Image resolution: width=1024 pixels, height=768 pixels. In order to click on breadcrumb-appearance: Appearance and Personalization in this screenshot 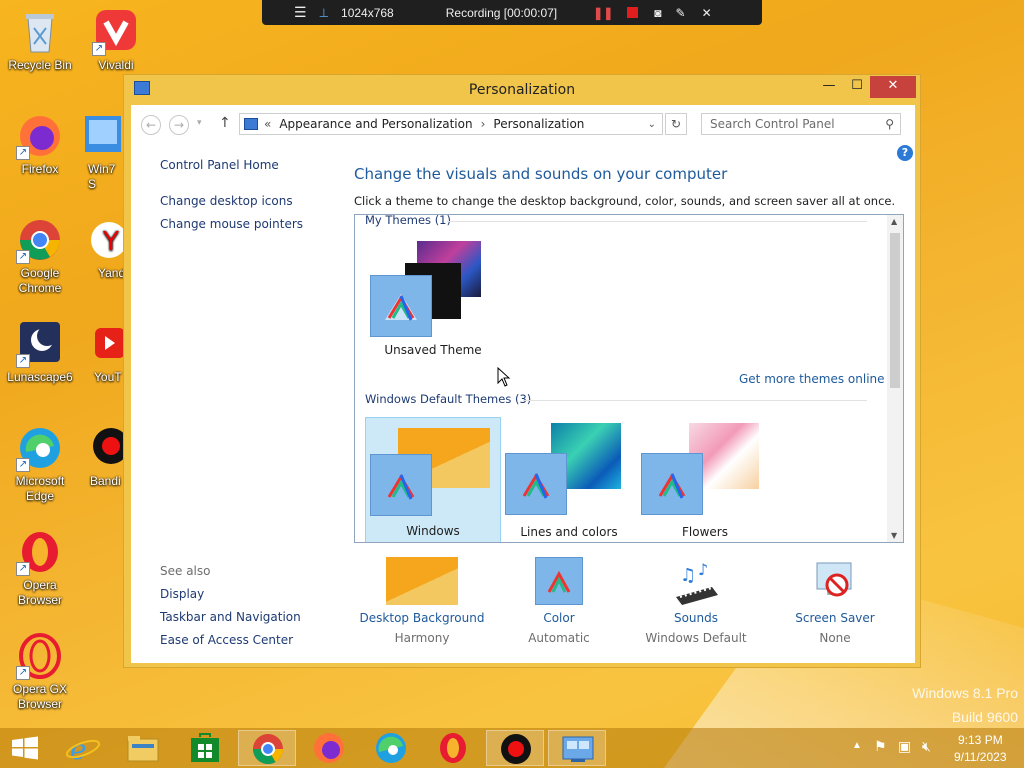, I will do `click(375, 124)`.